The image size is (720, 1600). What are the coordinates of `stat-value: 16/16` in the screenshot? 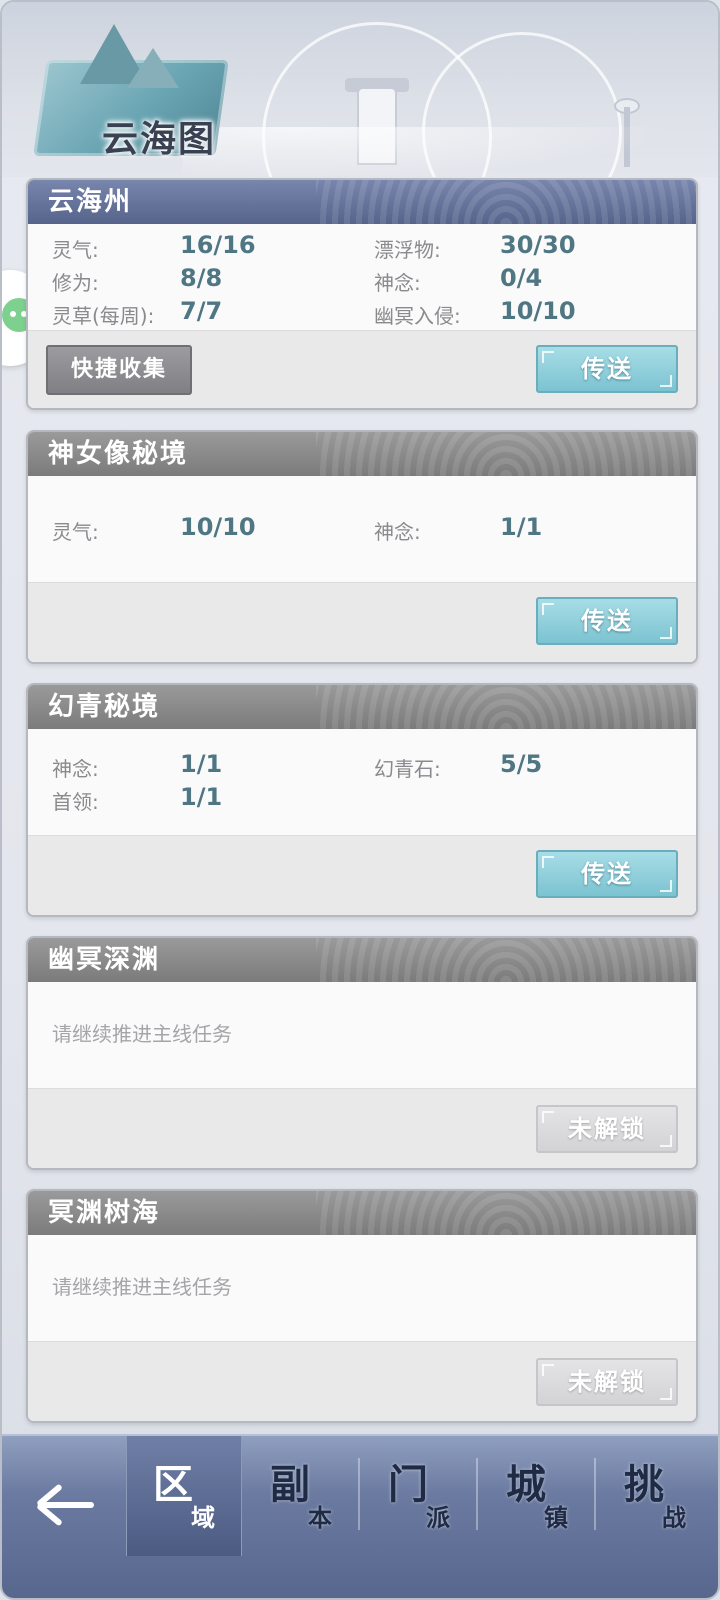 It's located at (218, 245).